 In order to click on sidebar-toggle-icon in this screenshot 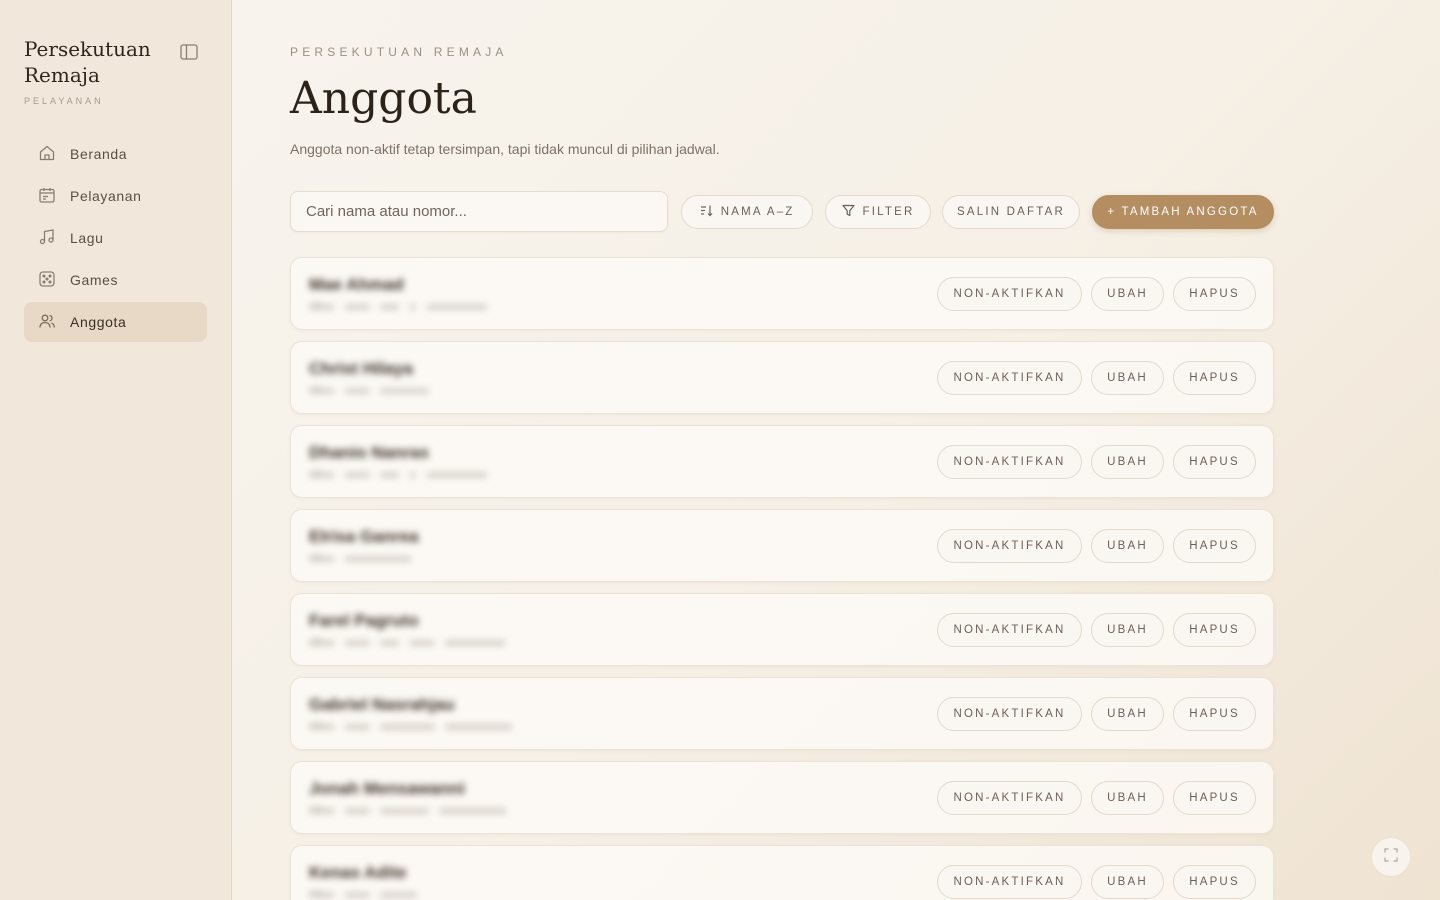, I will do `click(189, 52)`.